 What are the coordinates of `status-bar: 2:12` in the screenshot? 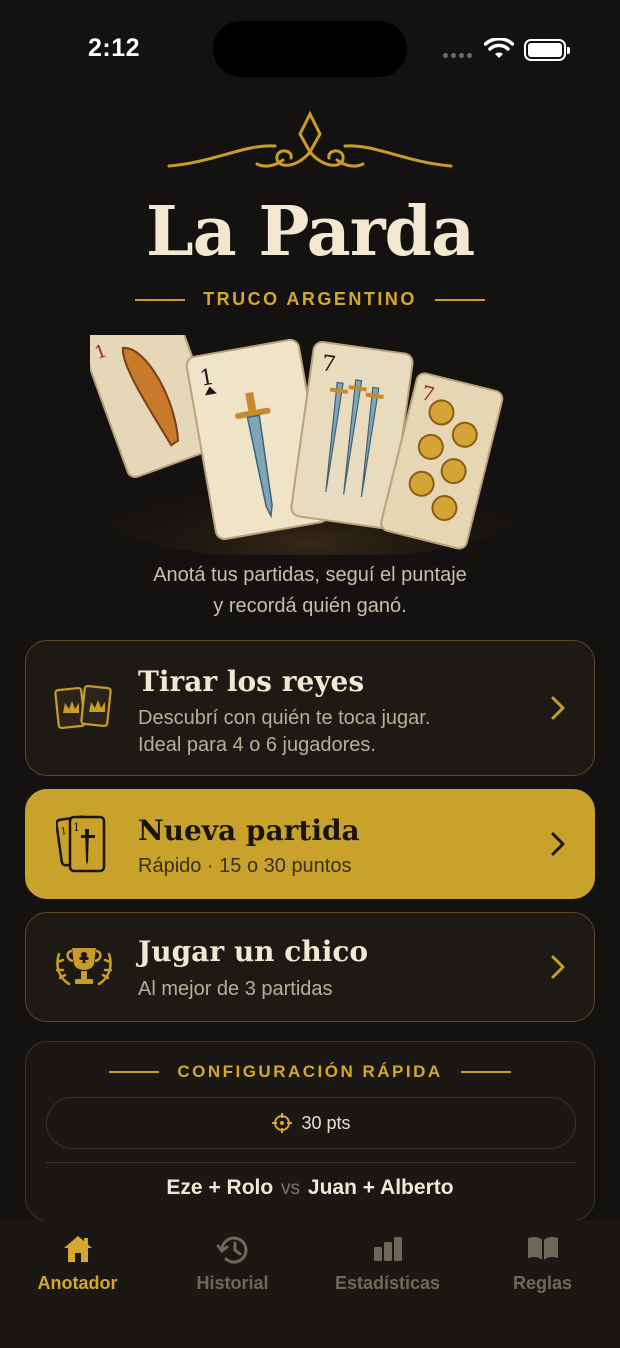 It's located at (310, 50).